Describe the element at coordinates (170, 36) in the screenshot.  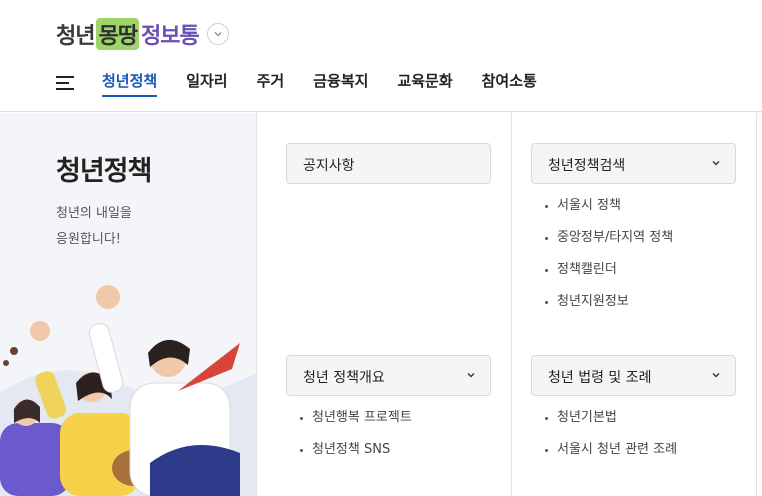
I see `logo-part-3: 정보통` at that location.